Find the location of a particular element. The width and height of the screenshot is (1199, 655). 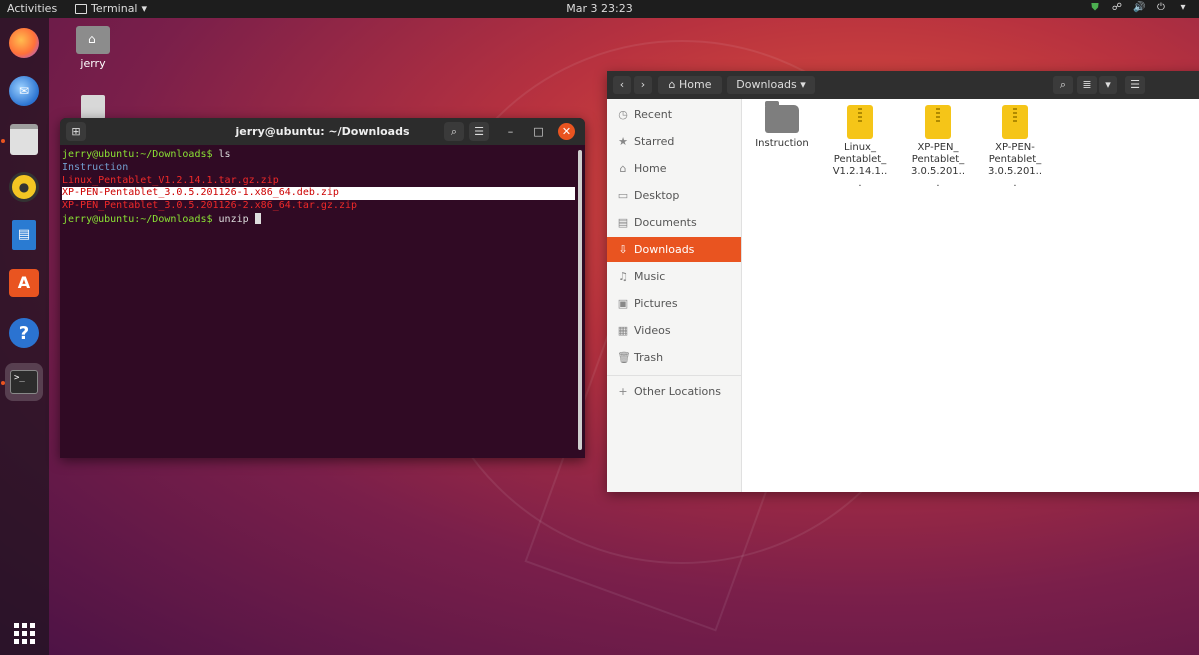

star-icon: ★ is located at coordinates (623, 141).